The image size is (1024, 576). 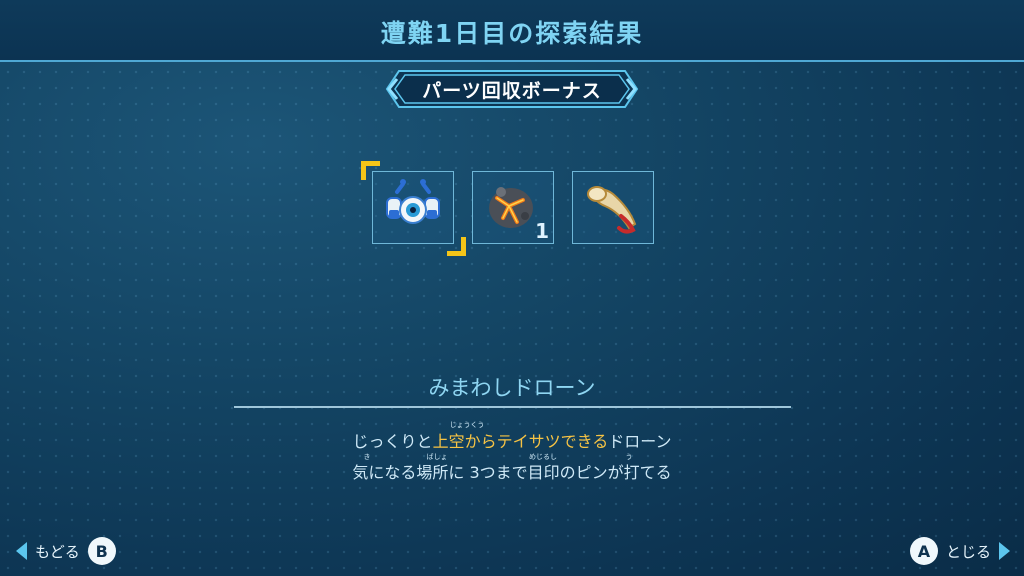 What do you see at coordinates (512, 33) in the screenshot?
I see `page-title: 遭難1日目の探索結果` at bounding box center [512, 33].